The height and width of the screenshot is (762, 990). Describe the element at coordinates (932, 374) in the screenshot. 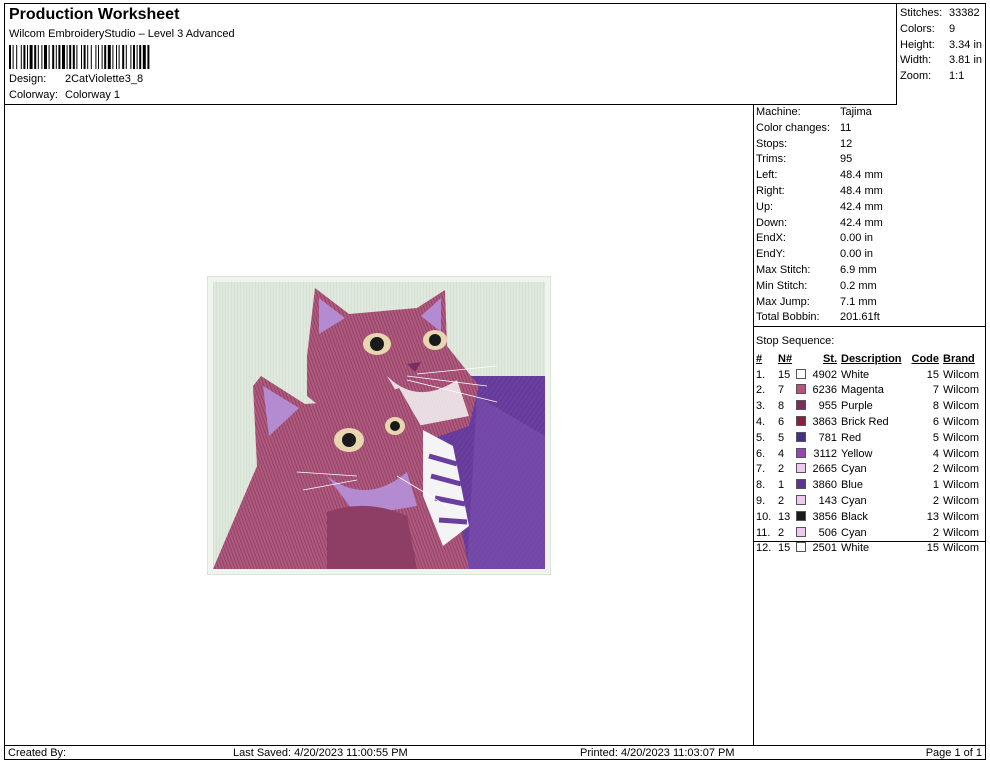

I see `color-code: 15` at that location.